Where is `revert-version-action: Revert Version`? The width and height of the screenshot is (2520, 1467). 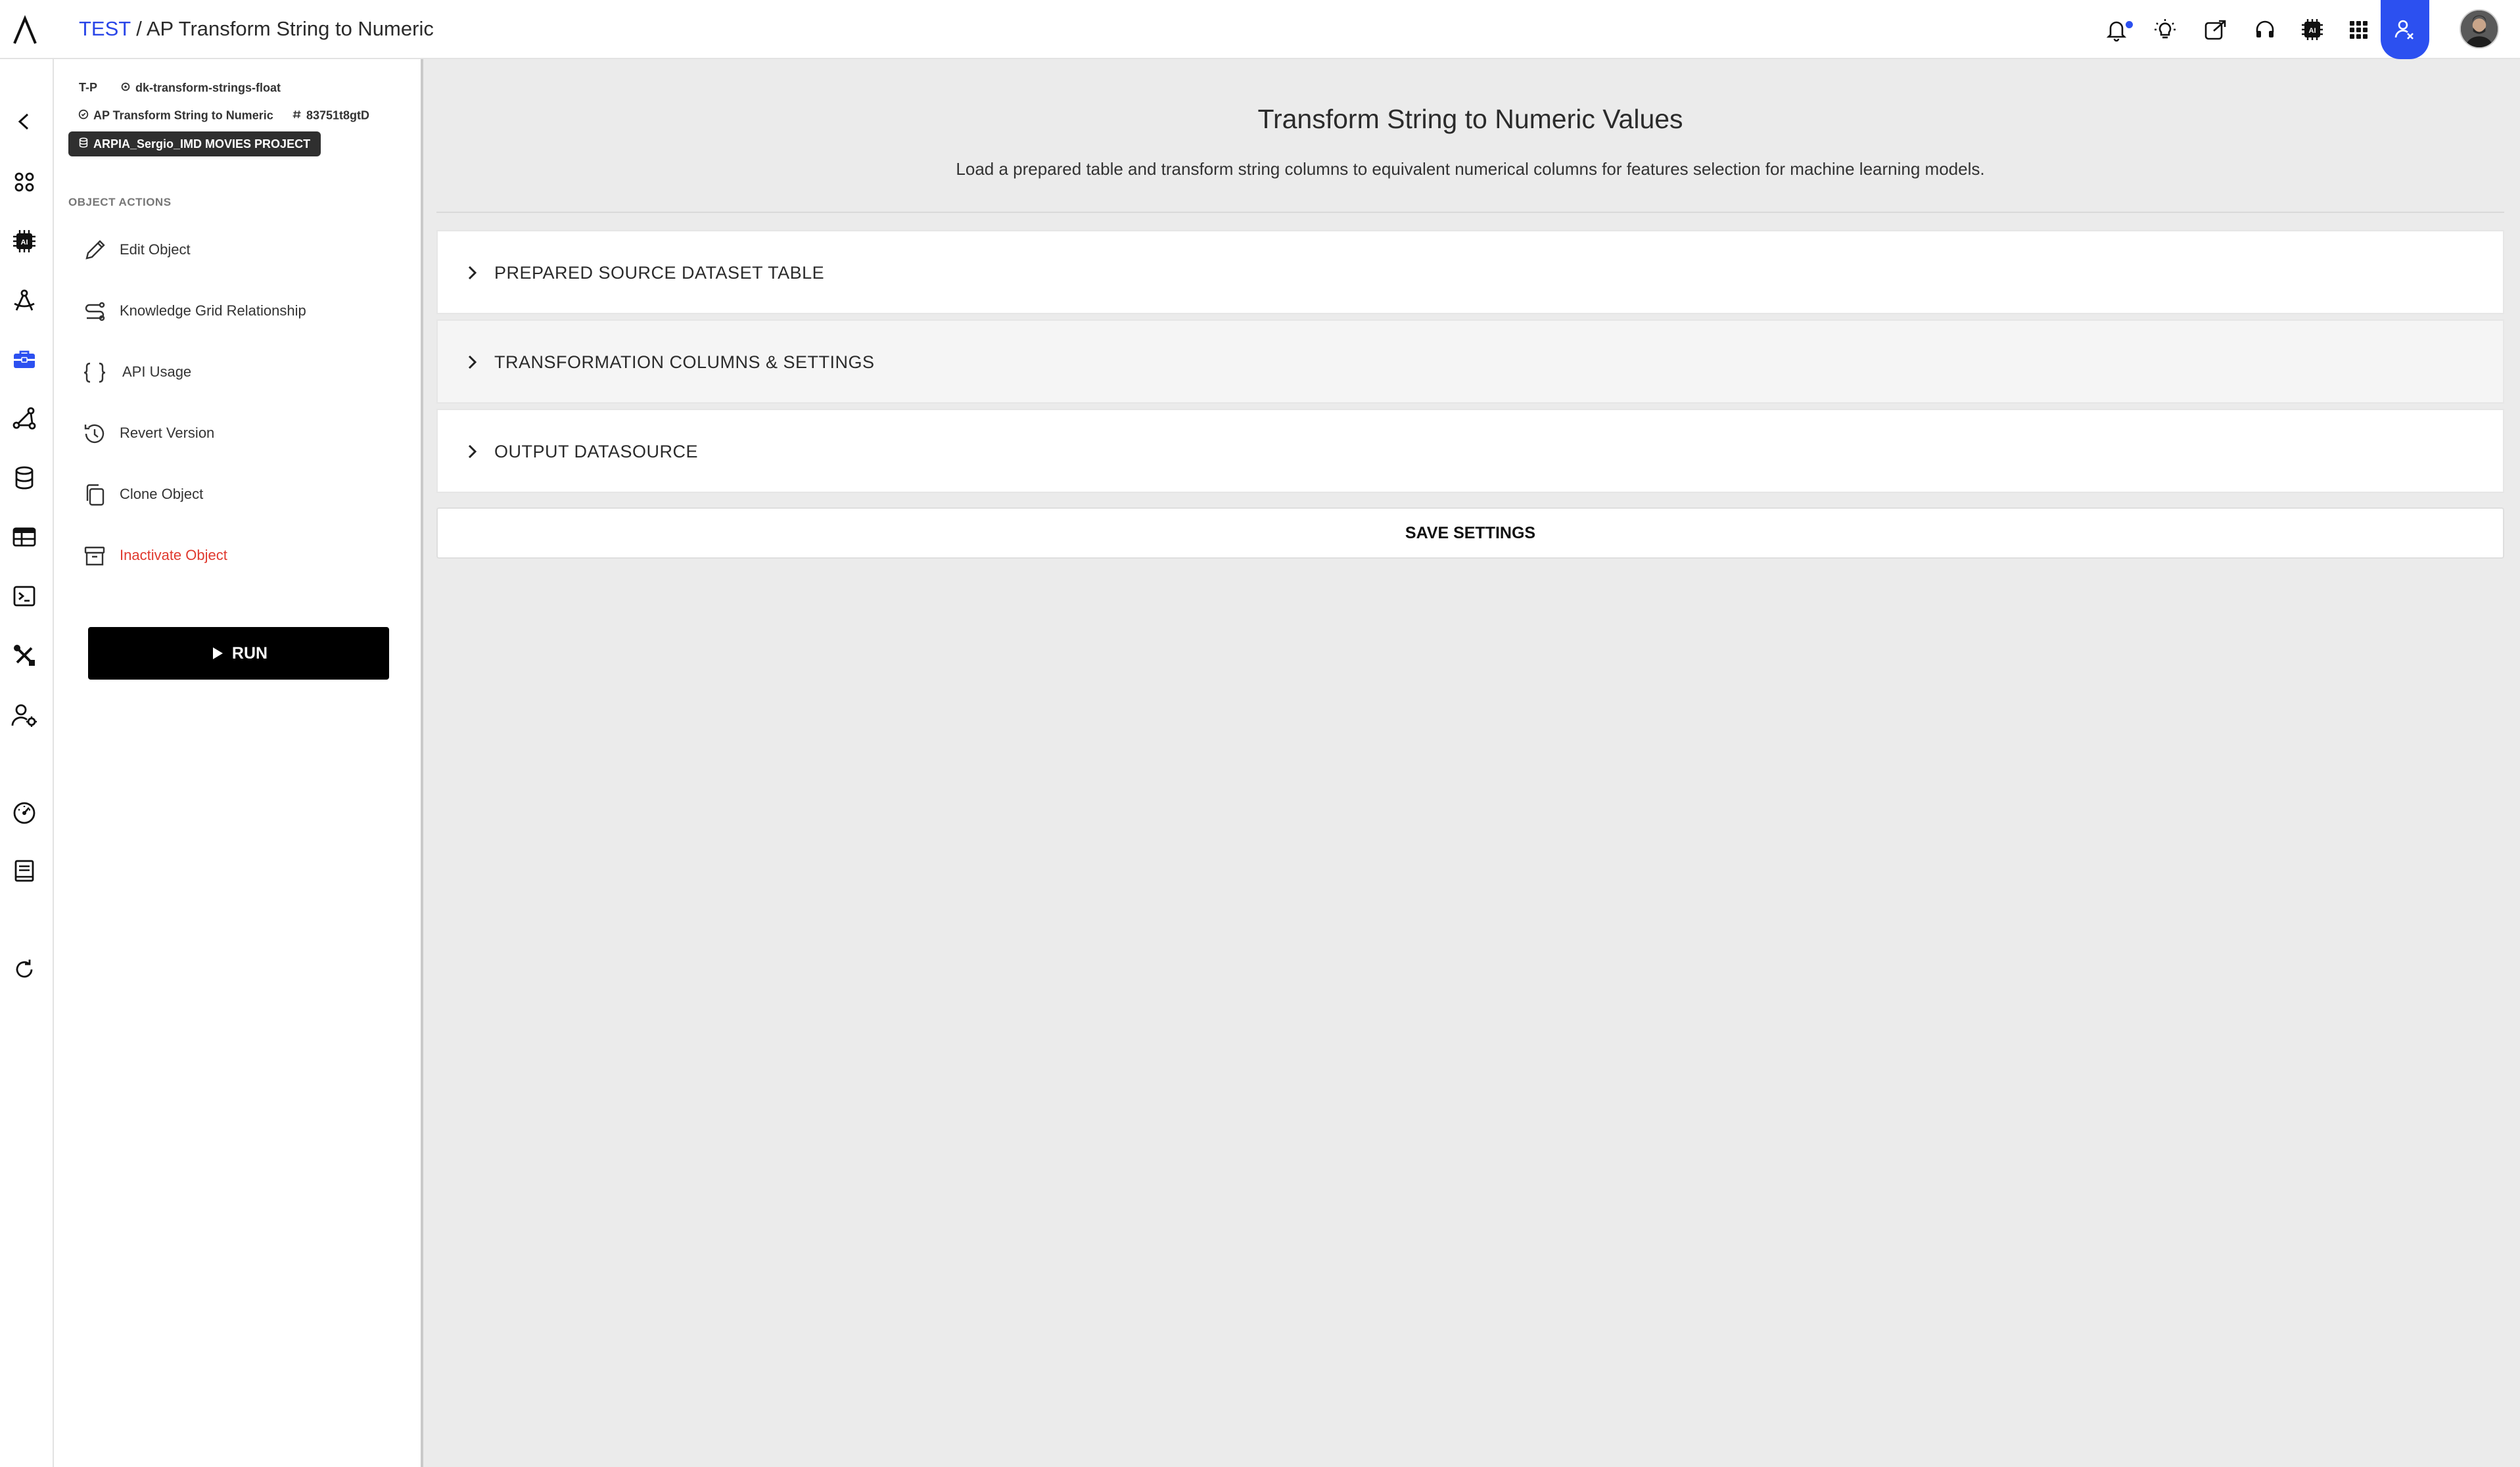
revert-version-action: Revert Version is located at coordinates (238, 433).